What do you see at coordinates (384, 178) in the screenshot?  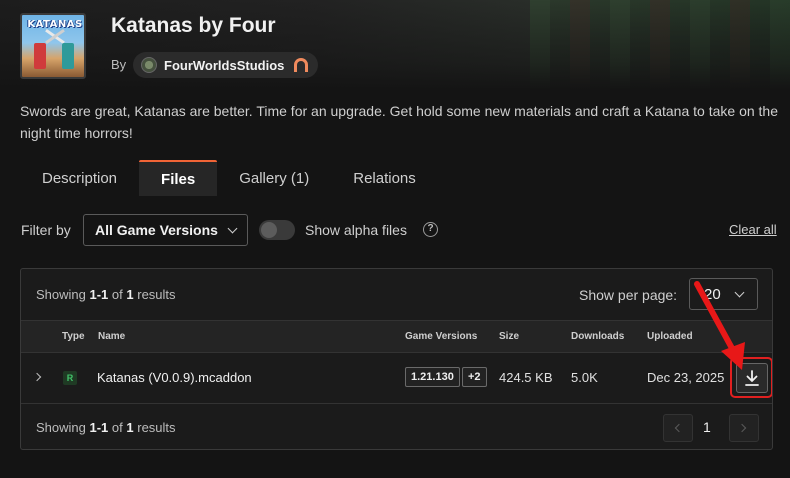 I see `tab-relations: Relations` at bounding box center [384, 178].